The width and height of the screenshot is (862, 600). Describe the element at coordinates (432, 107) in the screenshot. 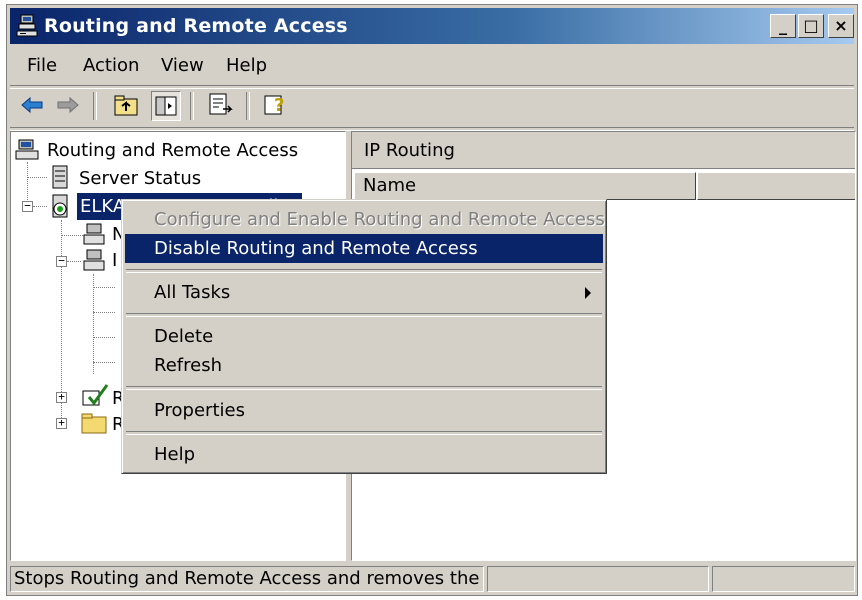

I see `toolbar: ?` at that location.